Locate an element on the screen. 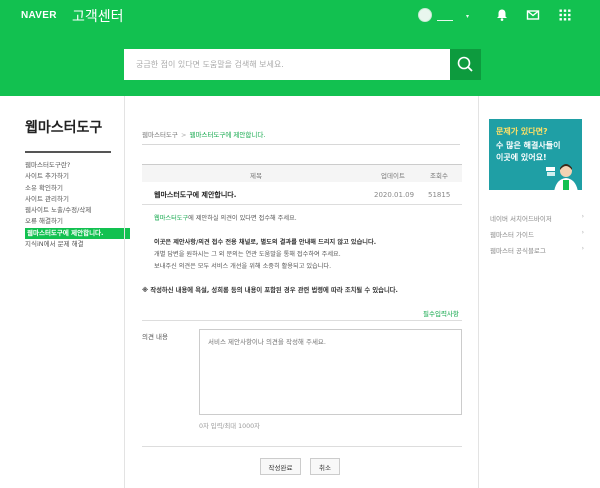  char-counter: 0자 입력/최대 1000자 is located at coordinates (229, 426).